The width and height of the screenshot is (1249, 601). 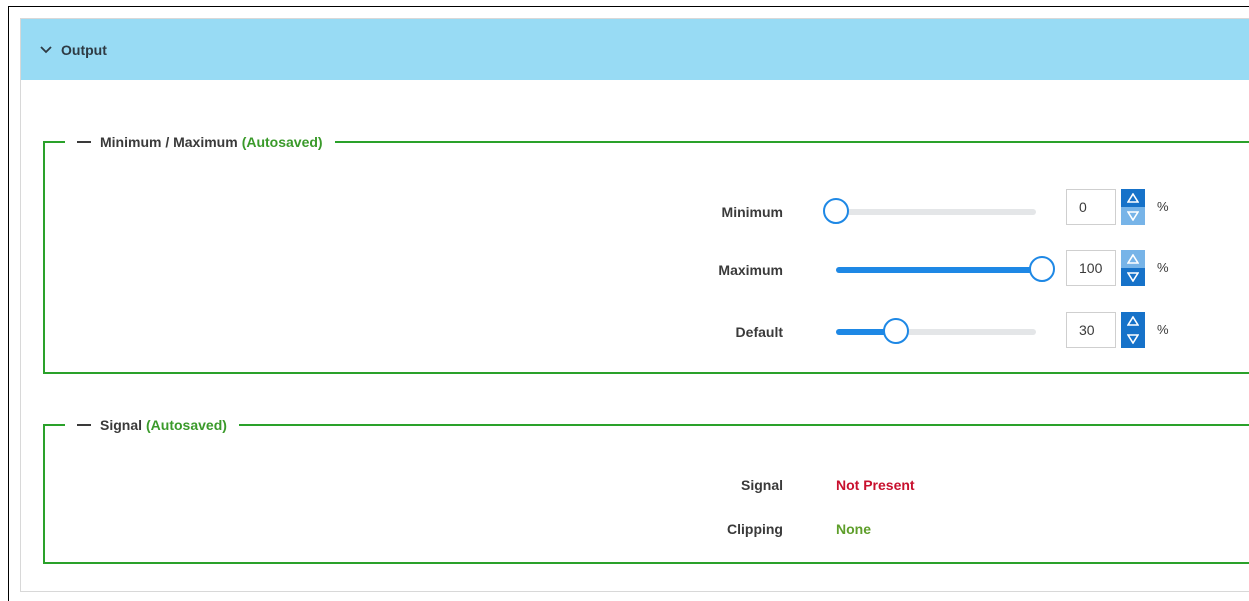 What do you see at coordinates (1163, 206) in the screenshot?
I see `minimum-unit: %` at bounding box center [1163, 206].